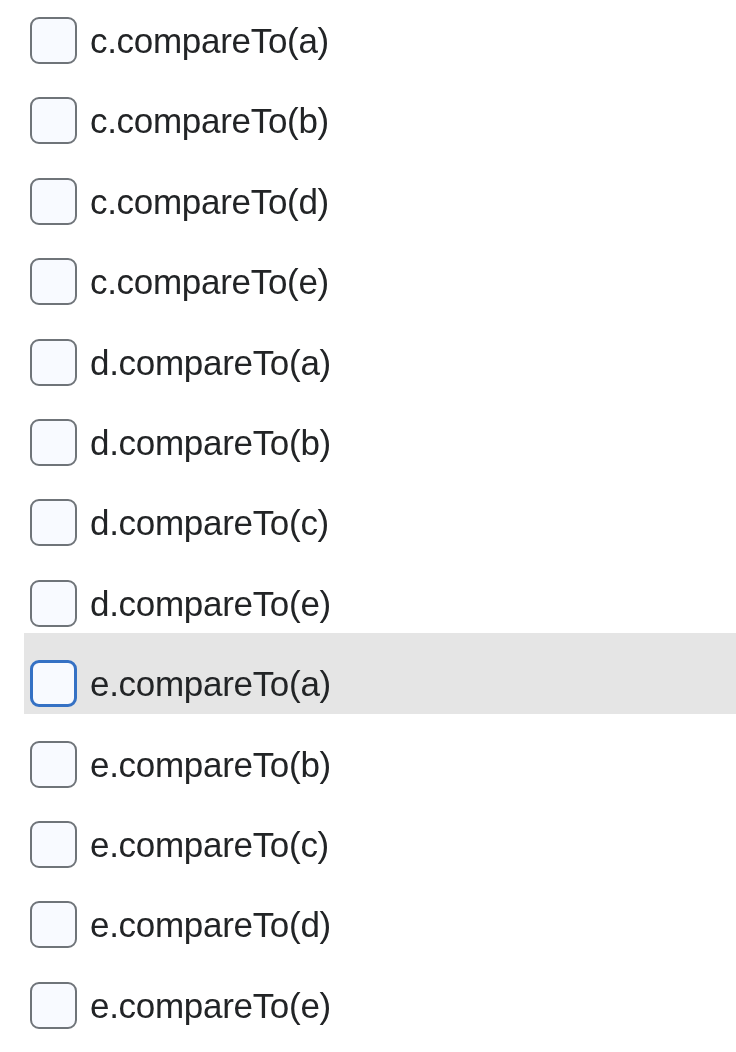 The width and height of the screenshot is (736, 1052). Describe the element at coordinates (210, 362) in the screenshot. I see `option-label: d.compareTo(a)` at that location.